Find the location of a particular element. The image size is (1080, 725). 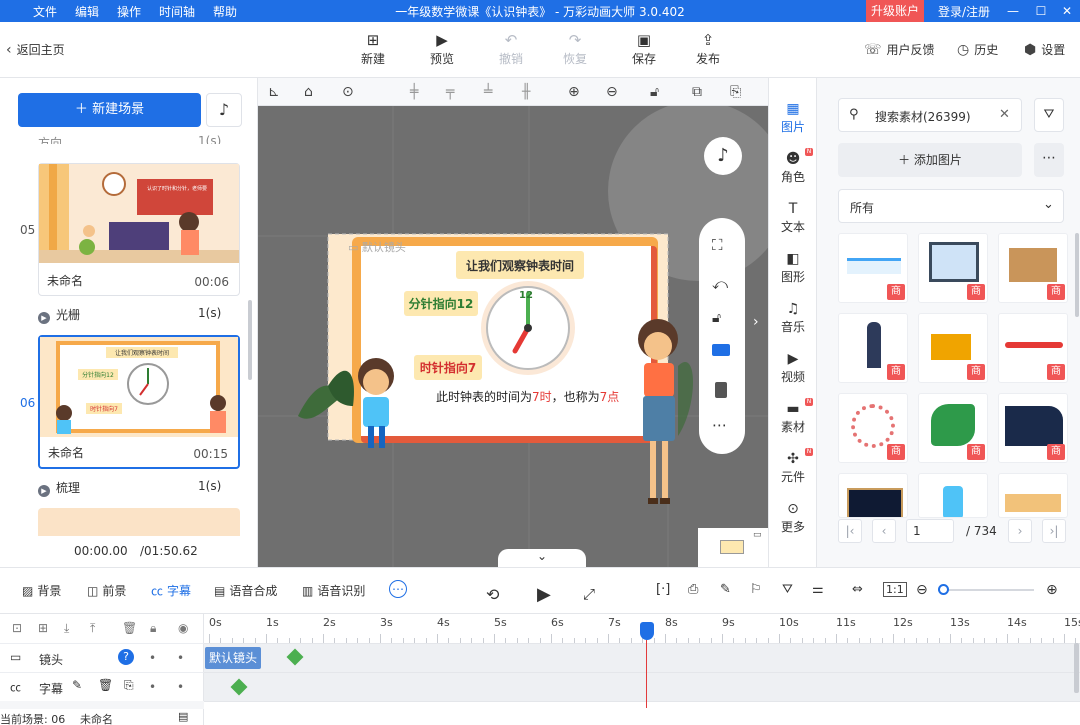

category-text: T 文本 is located at coordinates (793, 217).